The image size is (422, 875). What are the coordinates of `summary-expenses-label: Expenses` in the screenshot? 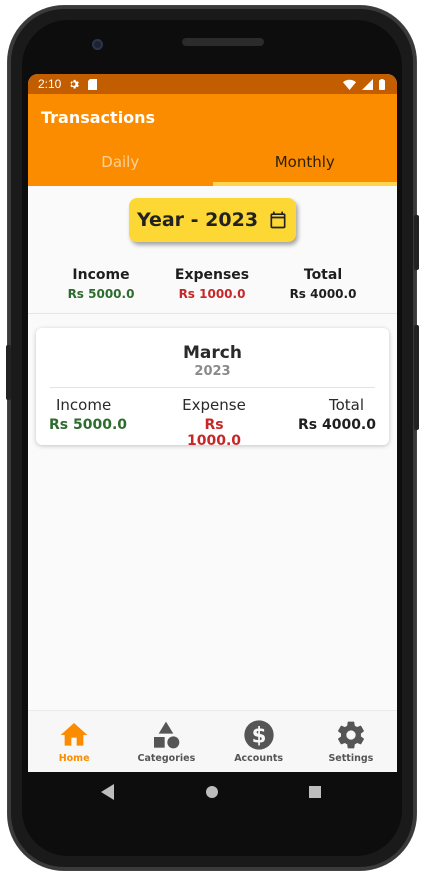 It's located at (212, 275).